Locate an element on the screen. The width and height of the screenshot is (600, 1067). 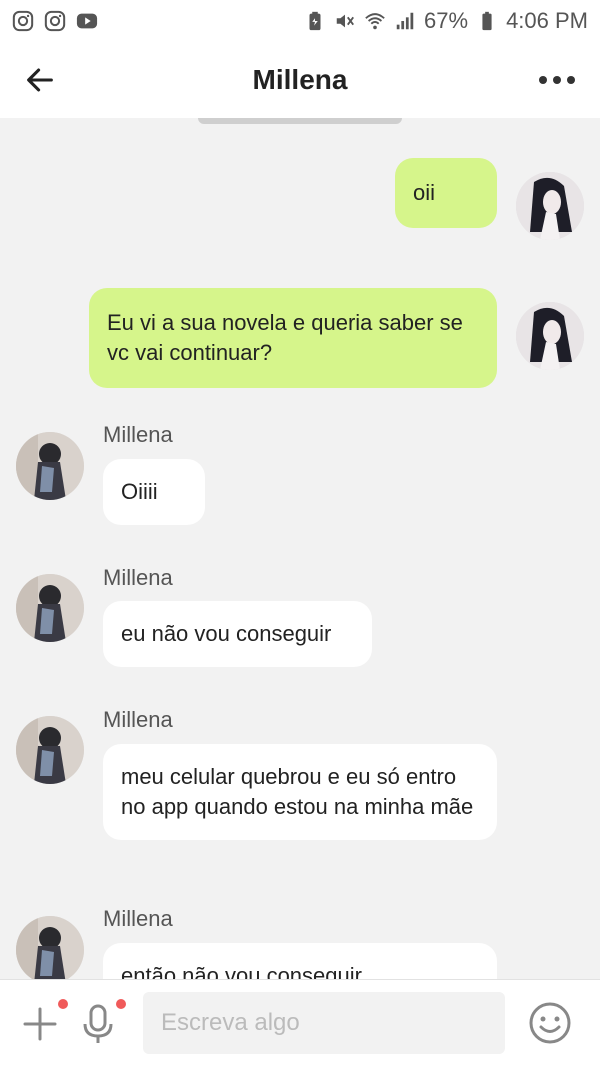
battery-percent: 67% is located at coordinates (446, 20).